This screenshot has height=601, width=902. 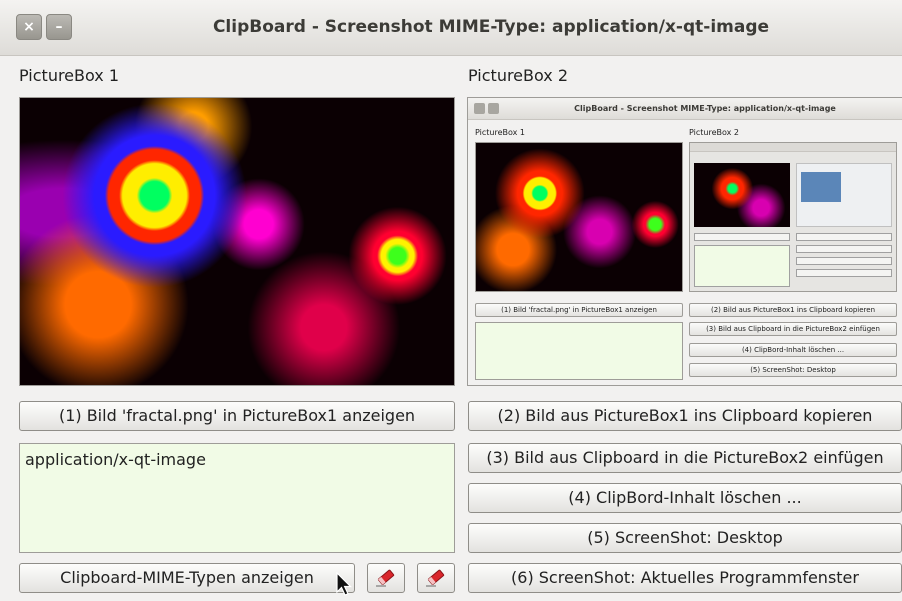 I want to click on thumbnail-fractal-image, so click(x=579, y=217).